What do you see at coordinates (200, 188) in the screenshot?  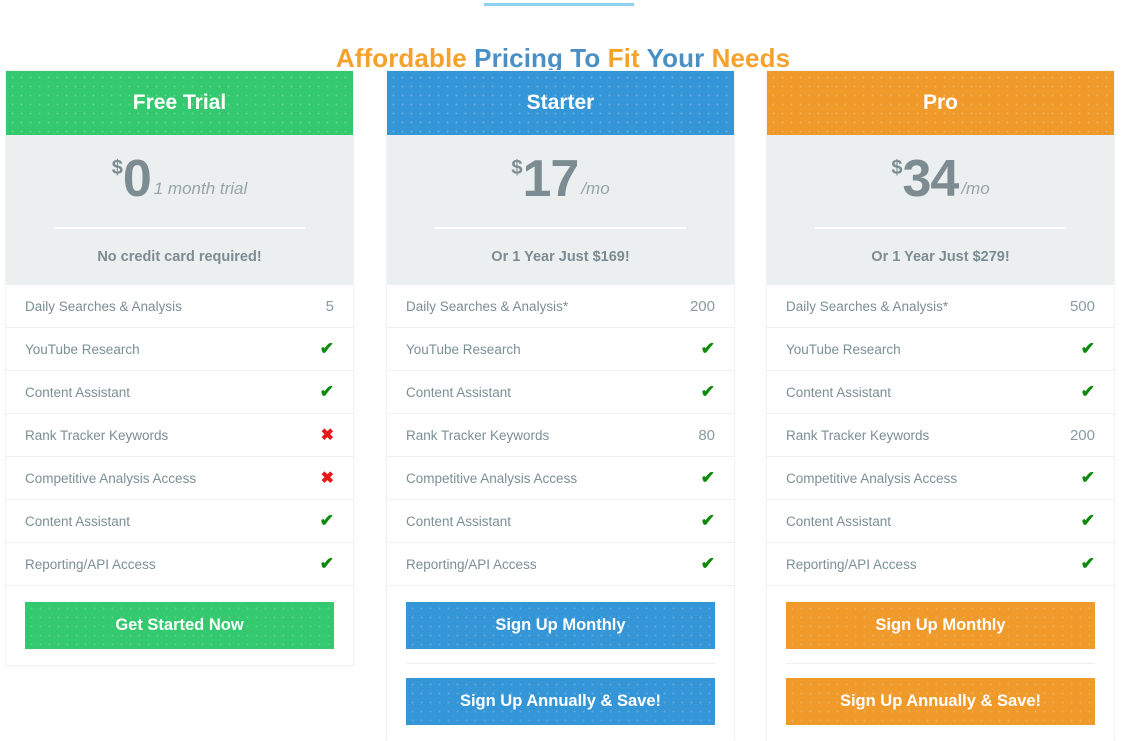 I see `price-period: 1 month trial` at bounding box center [200, 188].